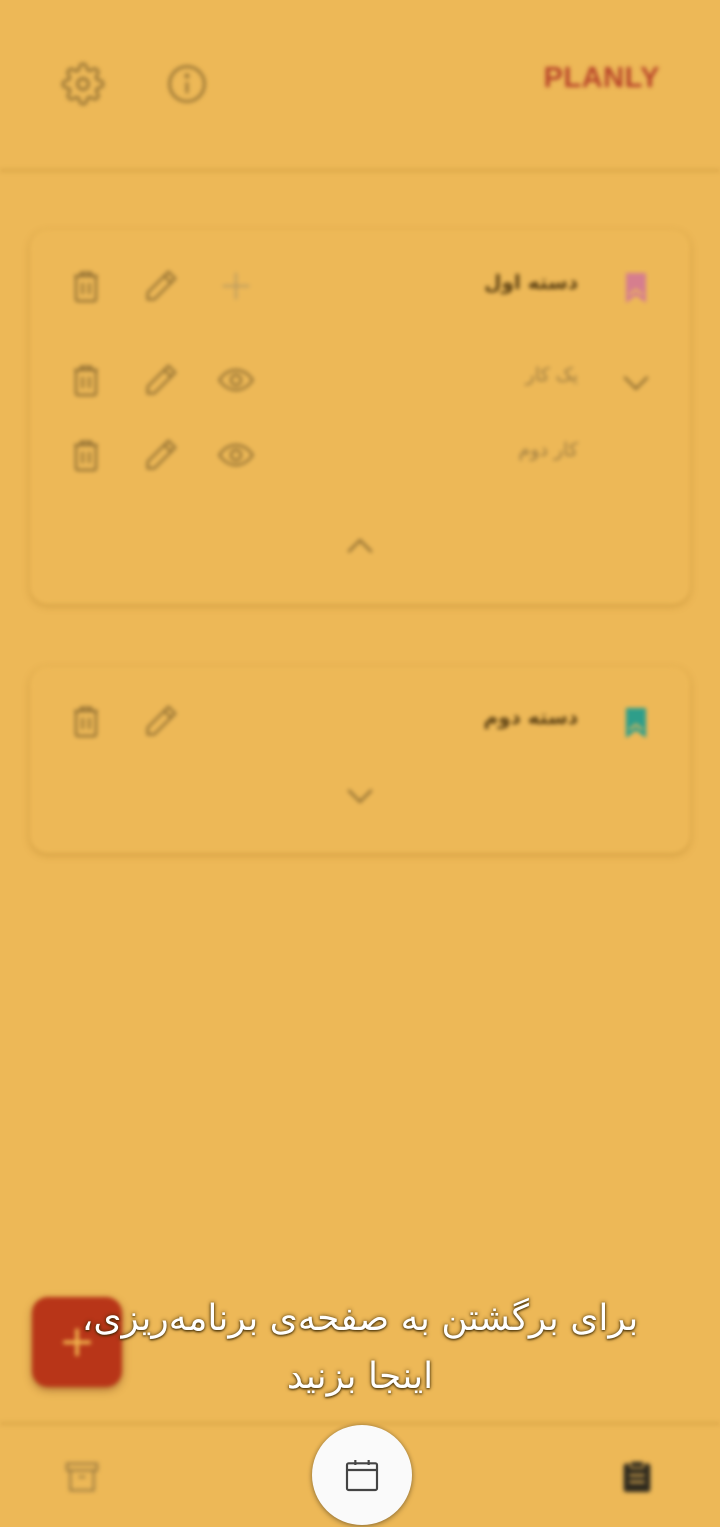  I want to click on tutorial-hint-line2: اینجا بزنید, so click(360, 1376).